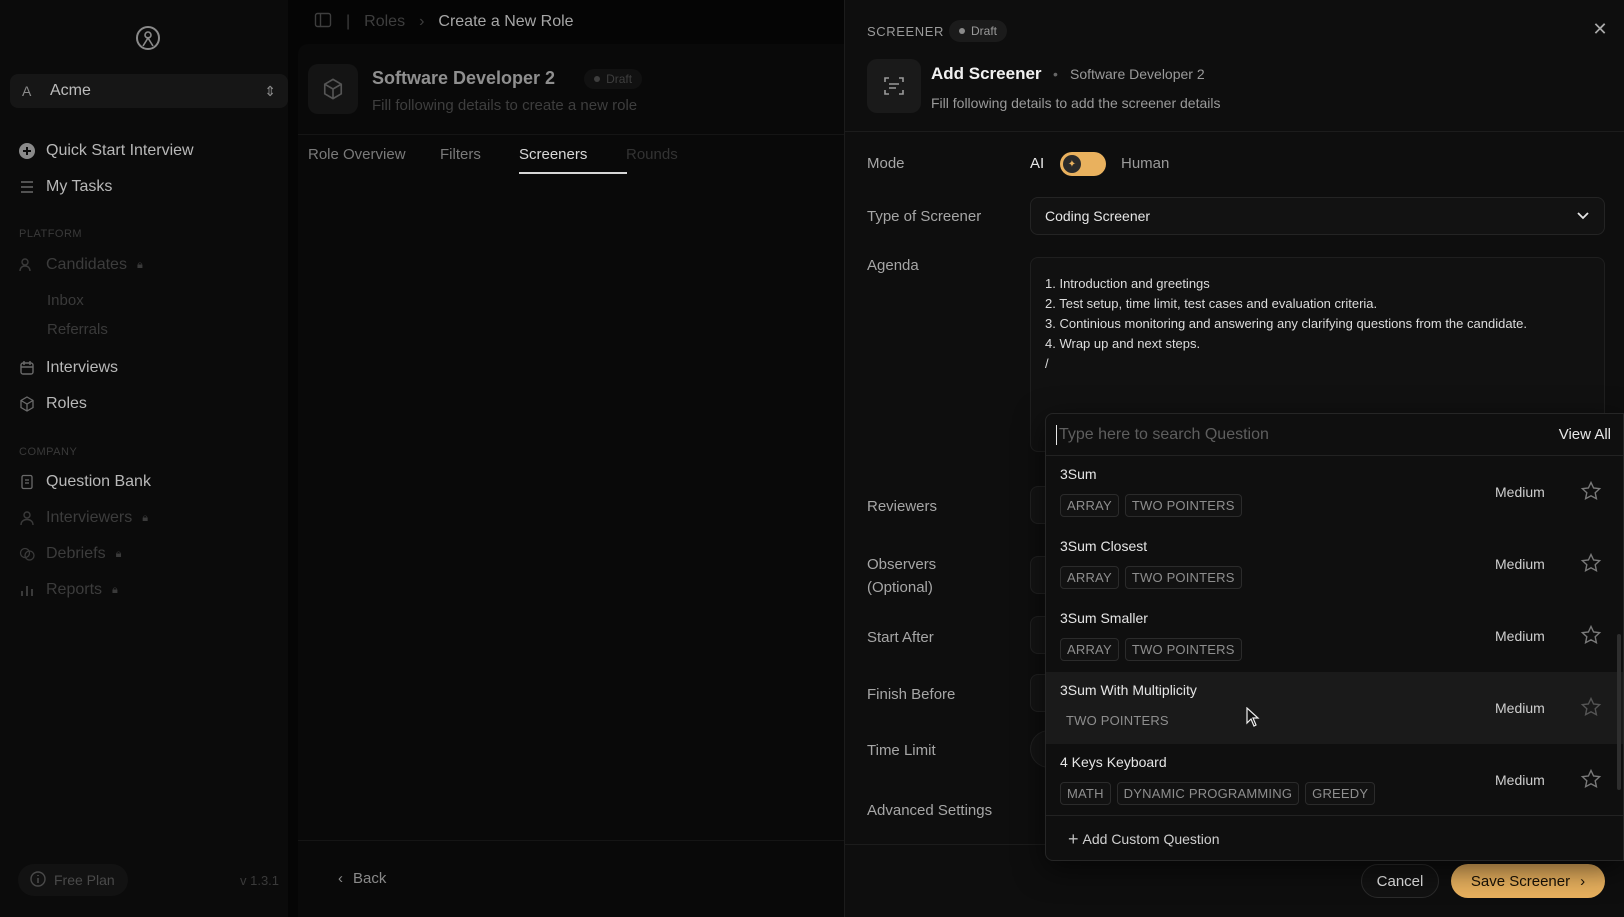  What do you see at coordinates (900, 637) in the screenshot?
I see `start-after-label: Start After` at bounding box center [900, 637].